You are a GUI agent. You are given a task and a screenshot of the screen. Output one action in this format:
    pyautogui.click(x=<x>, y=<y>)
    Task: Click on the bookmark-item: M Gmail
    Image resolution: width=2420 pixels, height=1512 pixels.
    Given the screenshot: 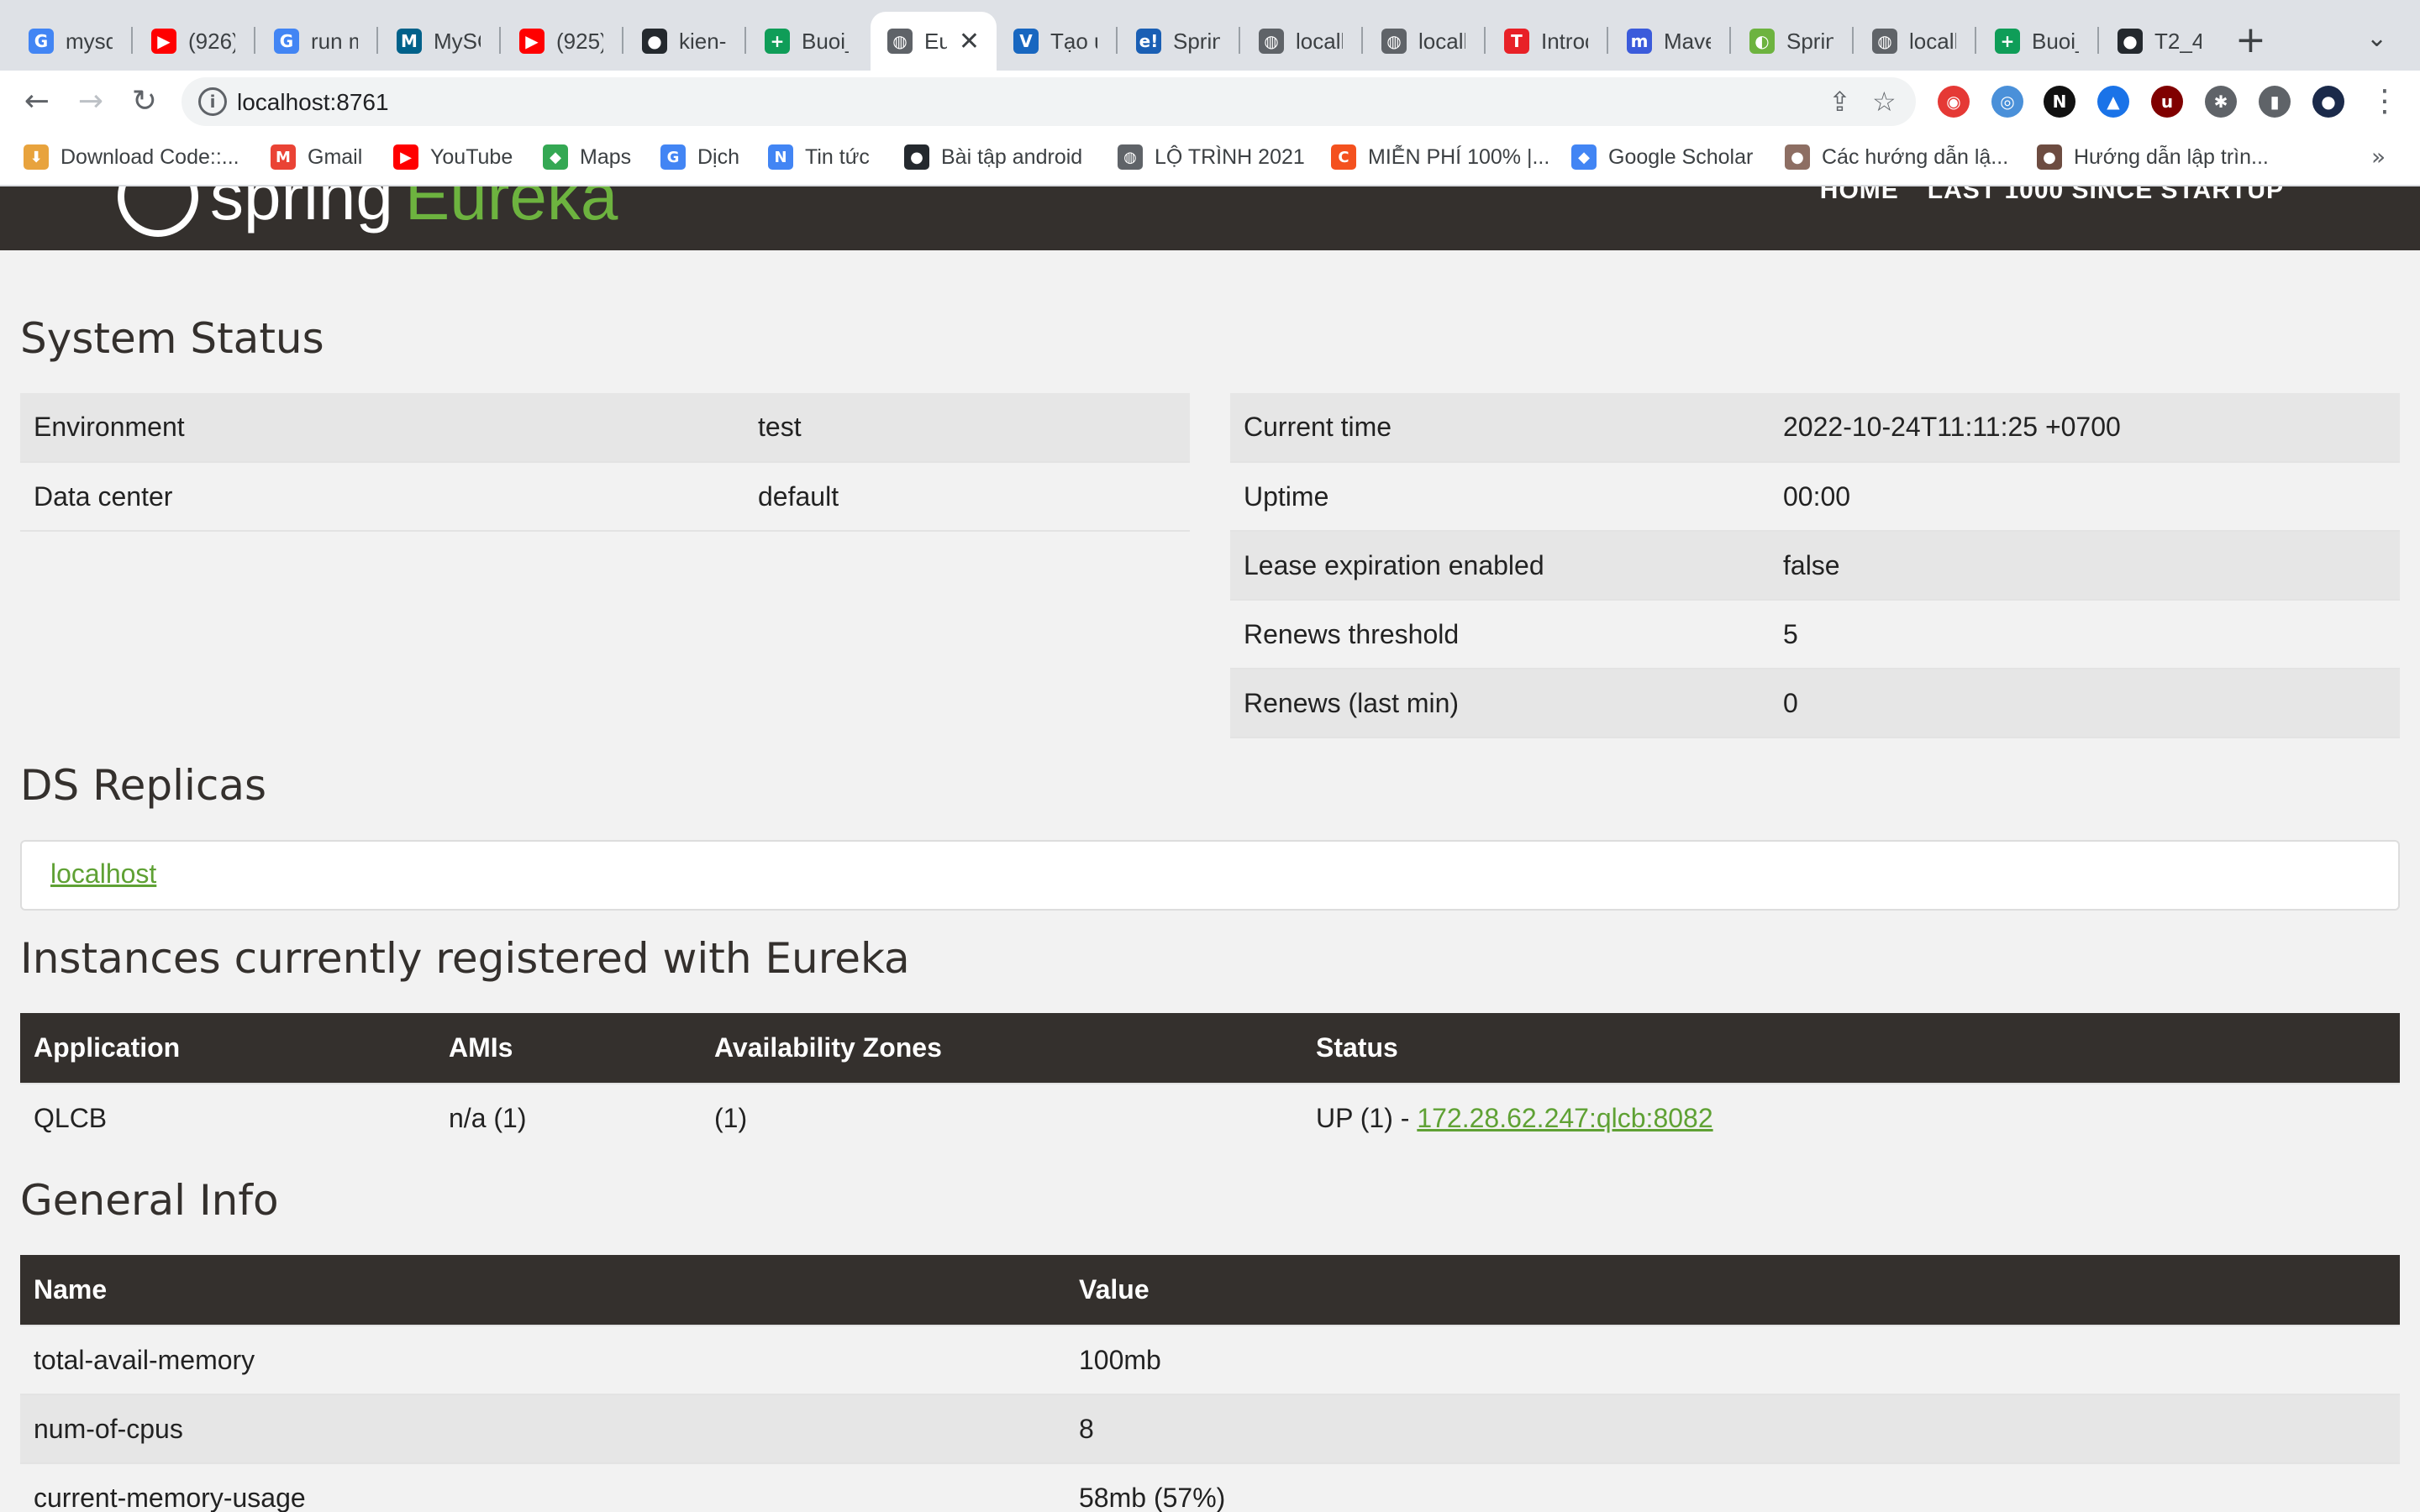 What is the action you would take?
    pyautogui.click(x=316, y=157)
    